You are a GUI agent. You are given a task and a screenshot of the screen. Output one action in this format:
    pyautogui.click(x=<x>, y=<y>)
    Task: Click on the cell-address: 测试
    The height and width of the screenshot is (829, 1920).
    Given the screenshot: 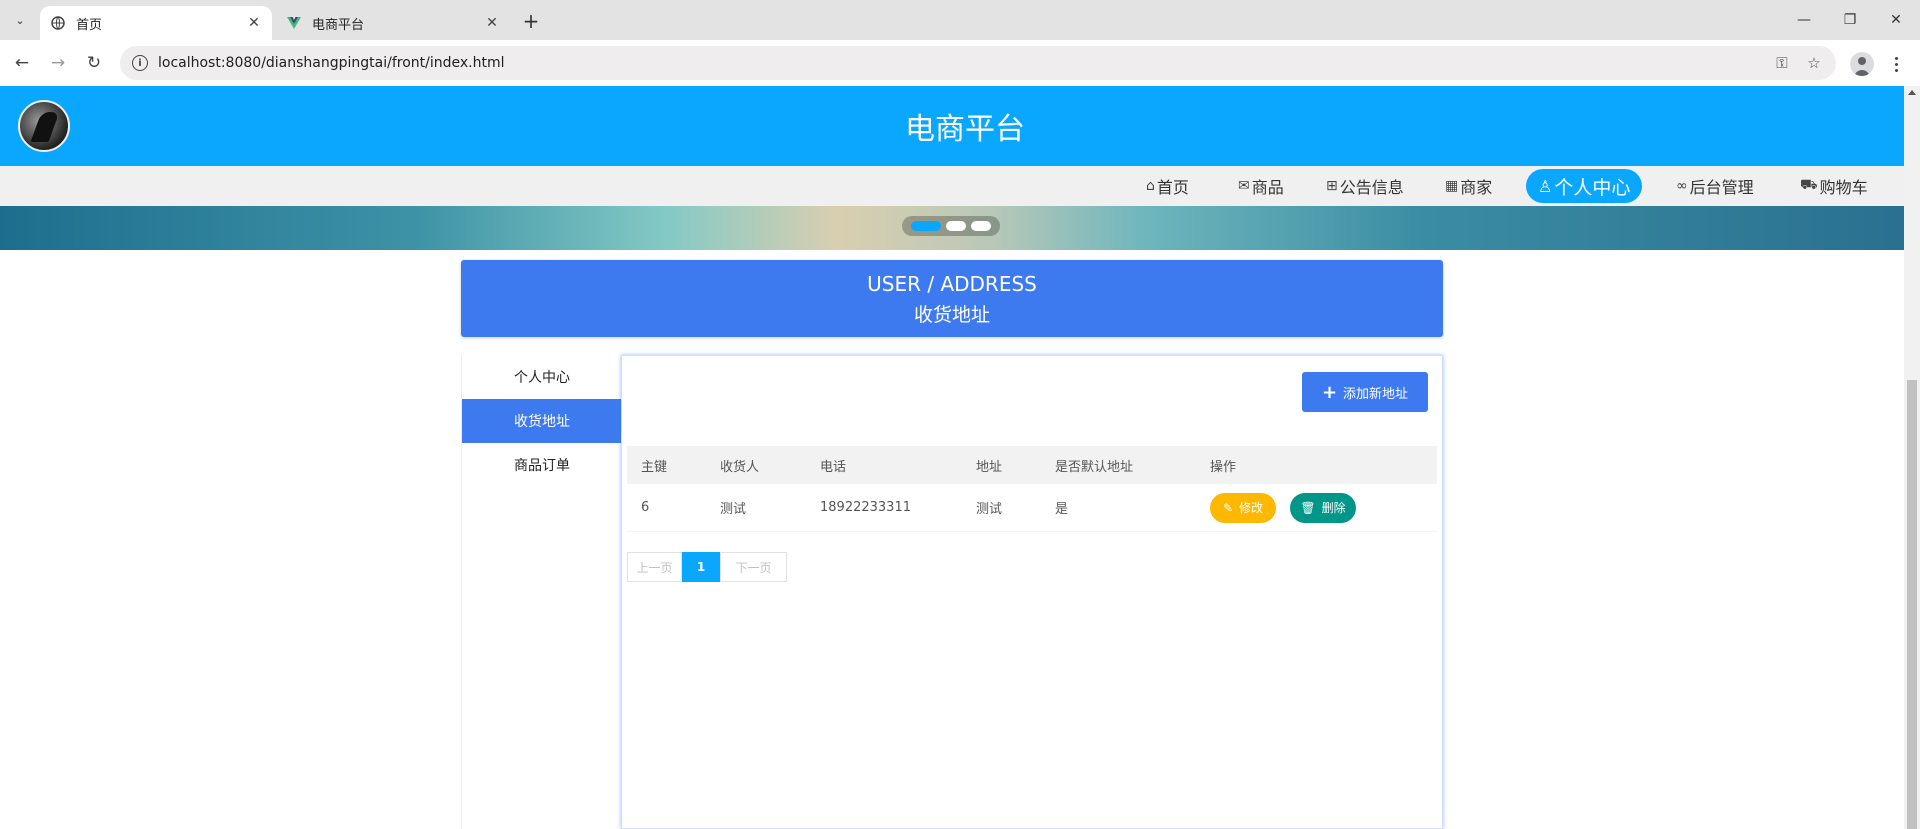 What is the action you would take?
    pyautogui.click(x=989, y=509)
    